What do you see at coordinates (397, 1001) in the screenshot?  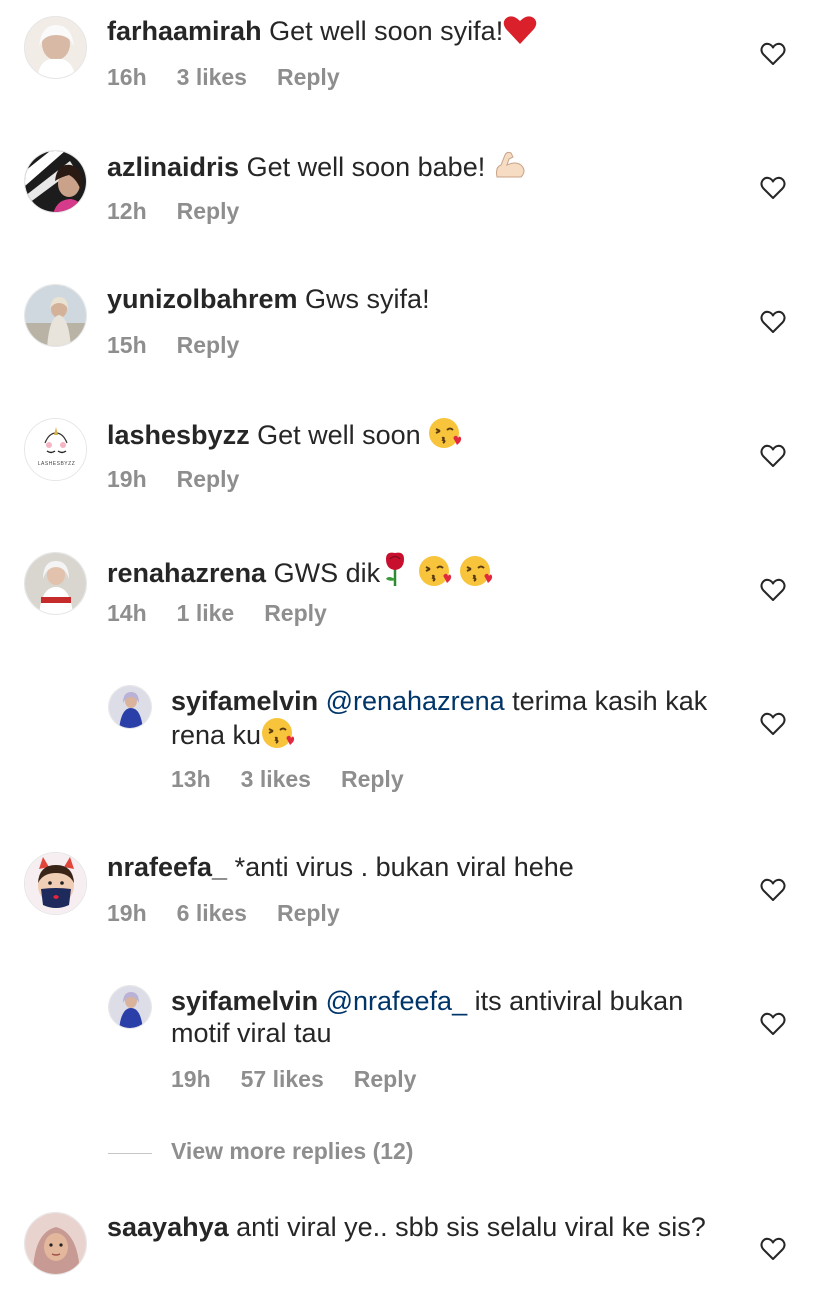 I see `mention-link: @nrafeefa_` at bounding box center [397, 1001].